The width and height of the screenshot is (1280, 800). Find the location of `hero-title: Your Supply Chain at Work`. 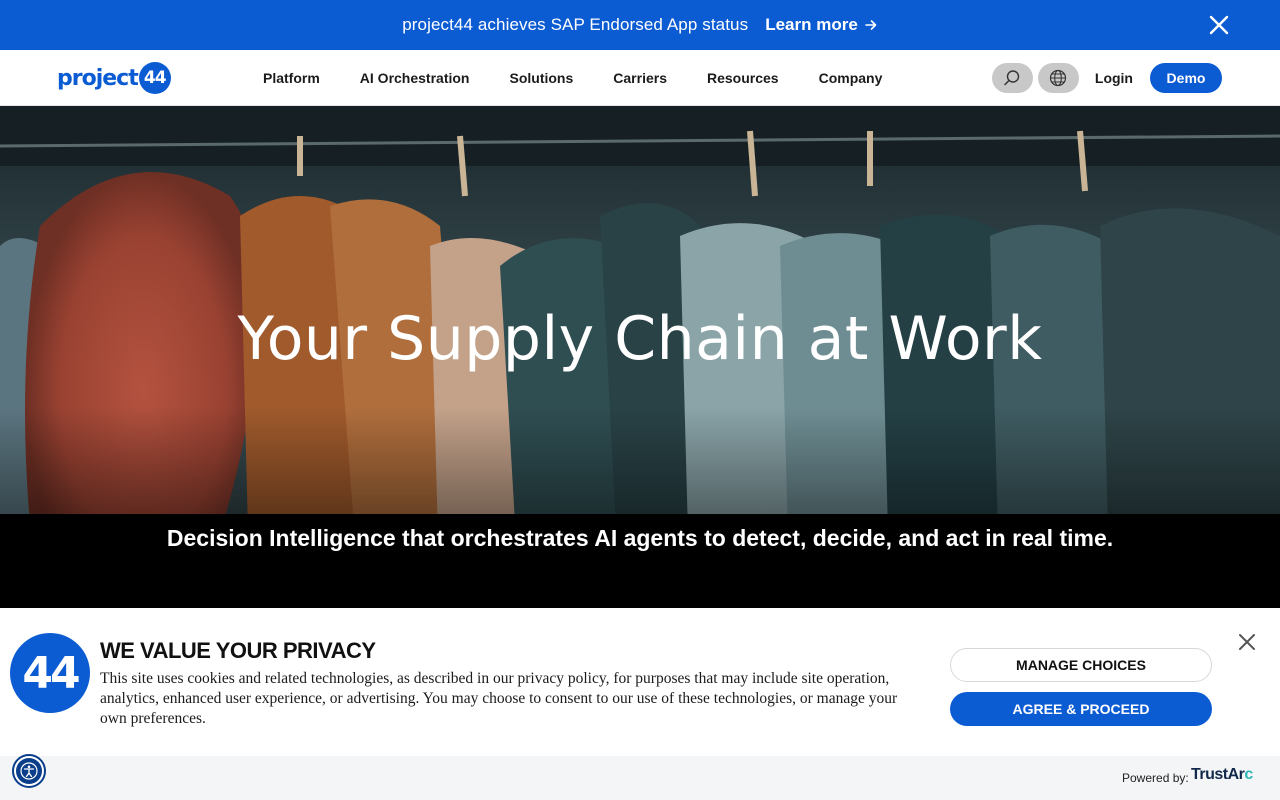

hero-title: Your Supply Chain at Work is located at coordinates (640, 339).